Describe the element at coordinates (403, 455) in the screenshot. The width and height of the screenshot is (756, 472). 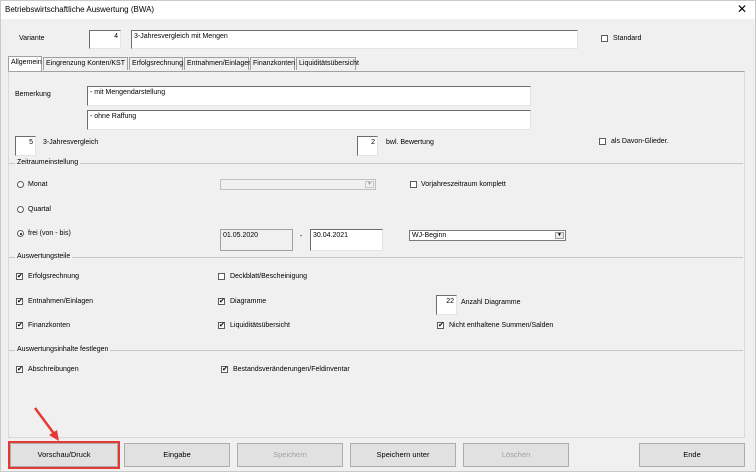
I see `speichern-unter-button: Speichern unter` at that location.